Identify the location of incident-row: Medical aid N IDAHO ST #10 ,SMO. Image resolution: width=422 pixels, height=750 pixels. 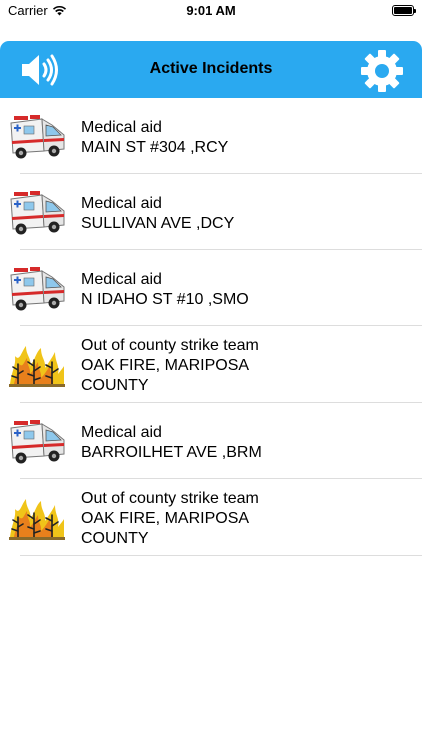
(211, 288).